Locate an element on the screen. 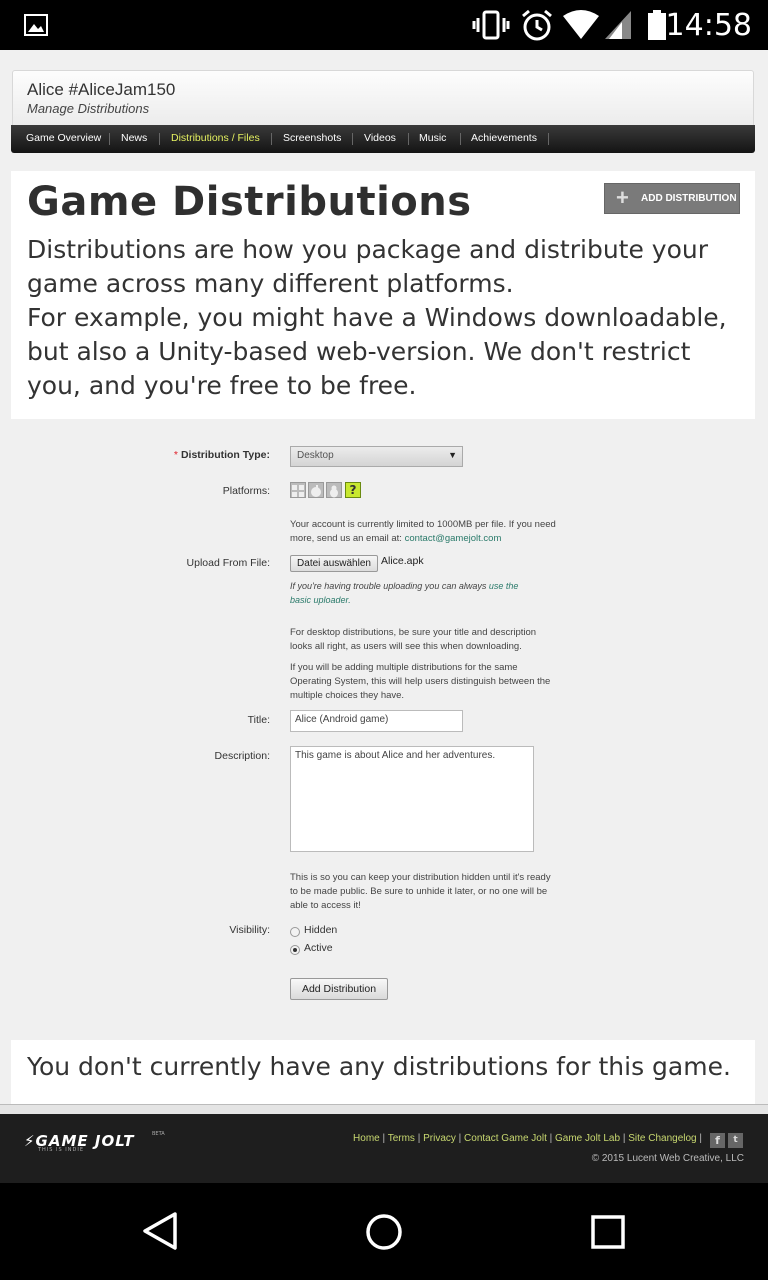 The height and width of the screenshot is (1280, 768). tab-distributions-files: Distributions / Files is located at coordinates (215, 138).